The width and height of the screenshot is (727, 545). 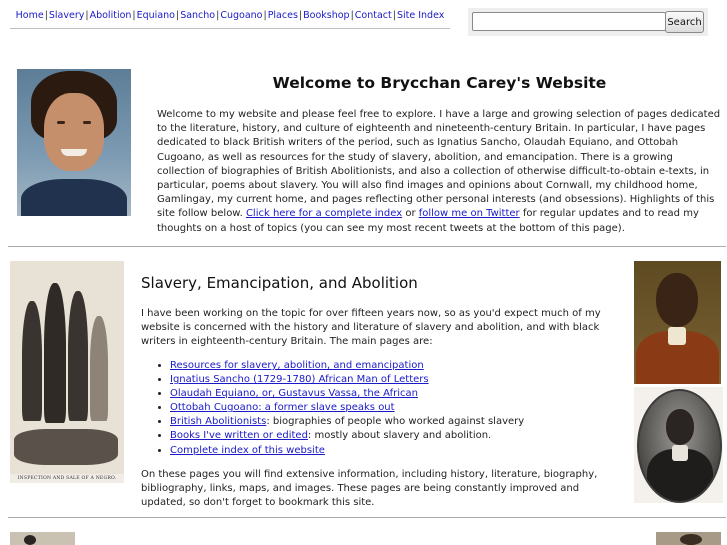 What do you see at coordinates (67, 478) in the screenshot?
I see `engraving-caption: INSPECTION AND SALE OF A NEGRO.` at bounding box center [67, 478].